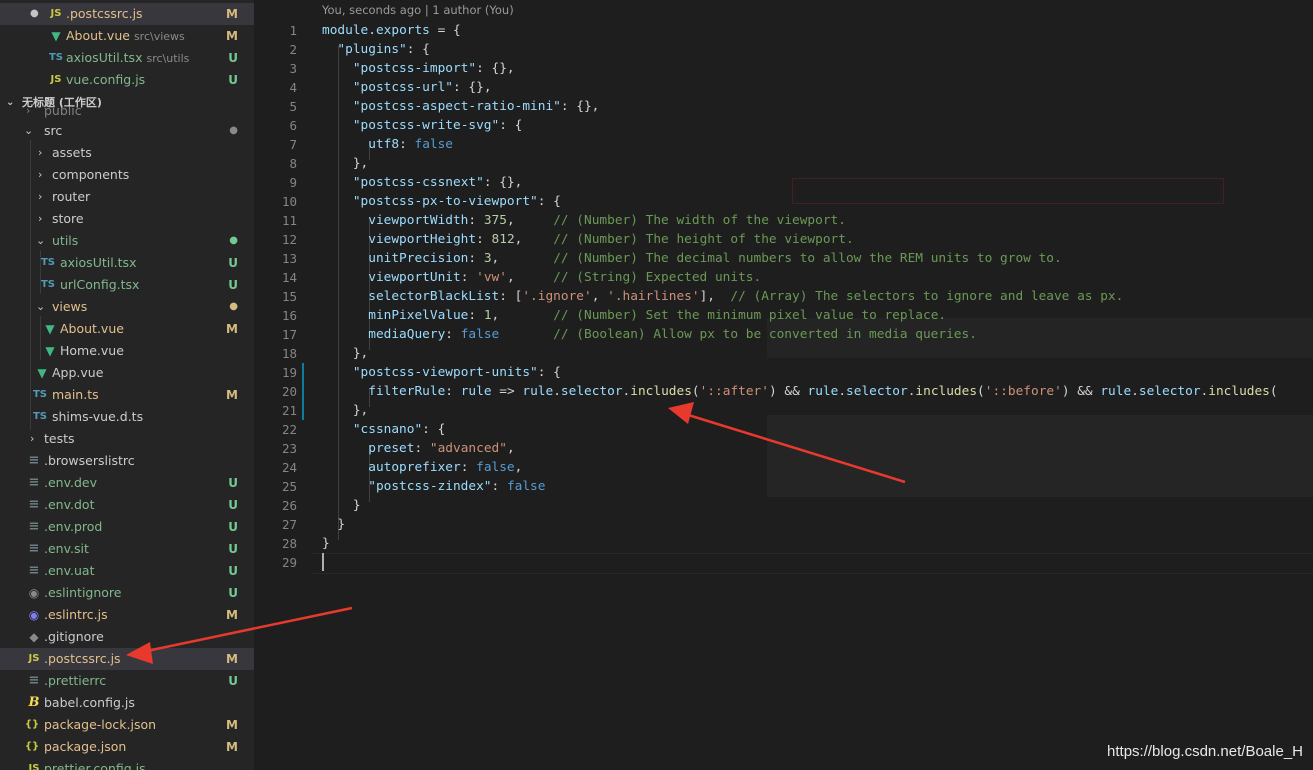 Image resolution: width=1313 pixels, height=770 pixels. I want to click on code-line: "plugins": {, so click(375, 49).